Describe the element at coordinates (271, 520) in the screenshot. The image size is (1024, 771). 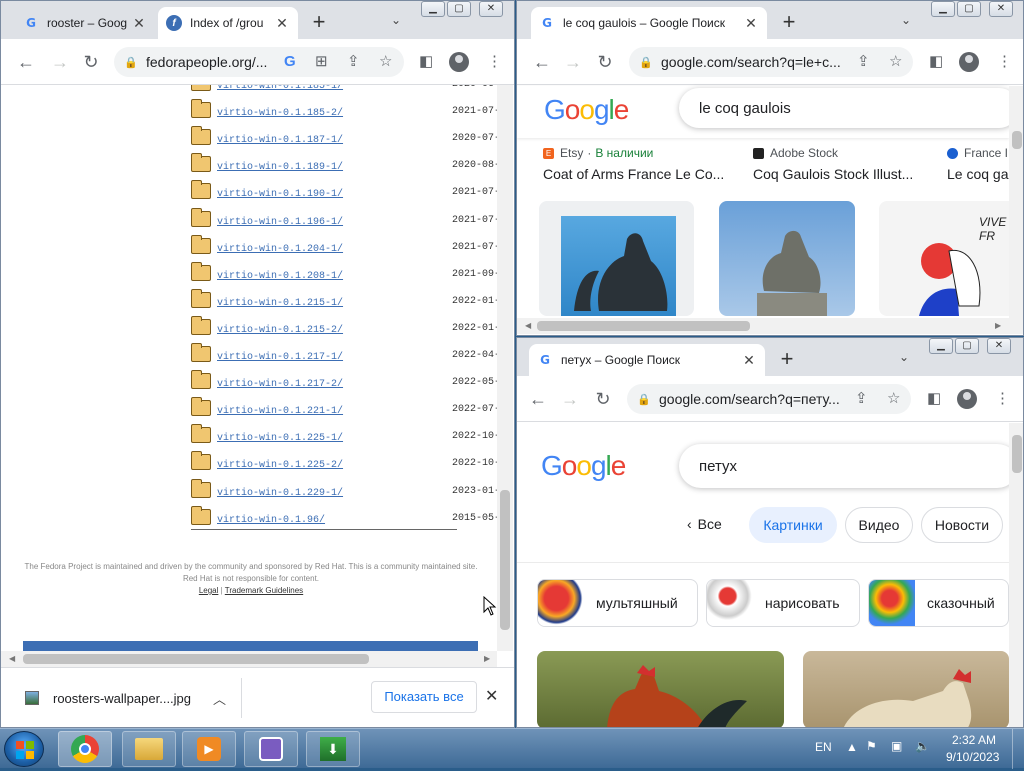
I see `directory-link: virtio-win-0.1.96/` at that location.